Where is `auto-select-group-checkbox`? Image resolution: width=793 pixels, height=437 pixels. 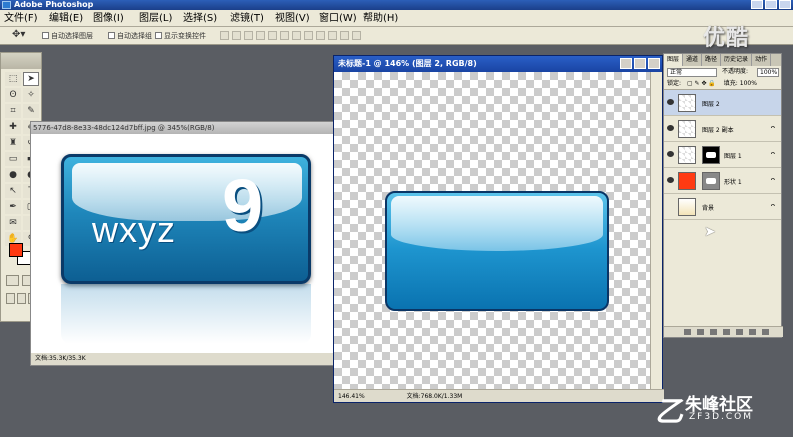 auto-select-group-checkbox is located at coordinates (111, 35).